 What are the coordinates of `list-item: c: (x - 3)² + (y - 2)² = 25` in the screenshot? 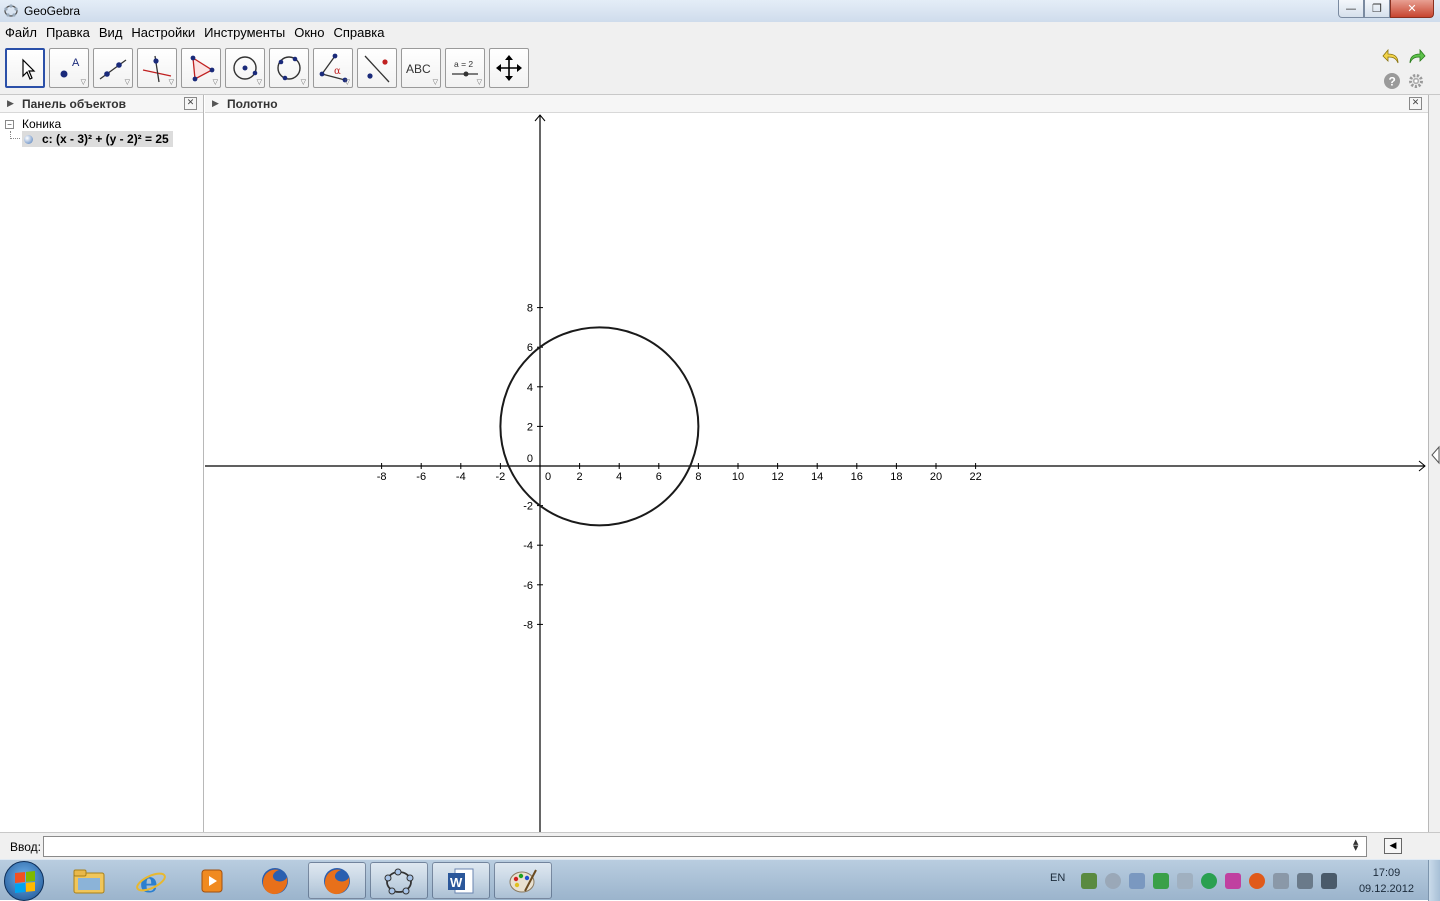 It's located at (106, 139).